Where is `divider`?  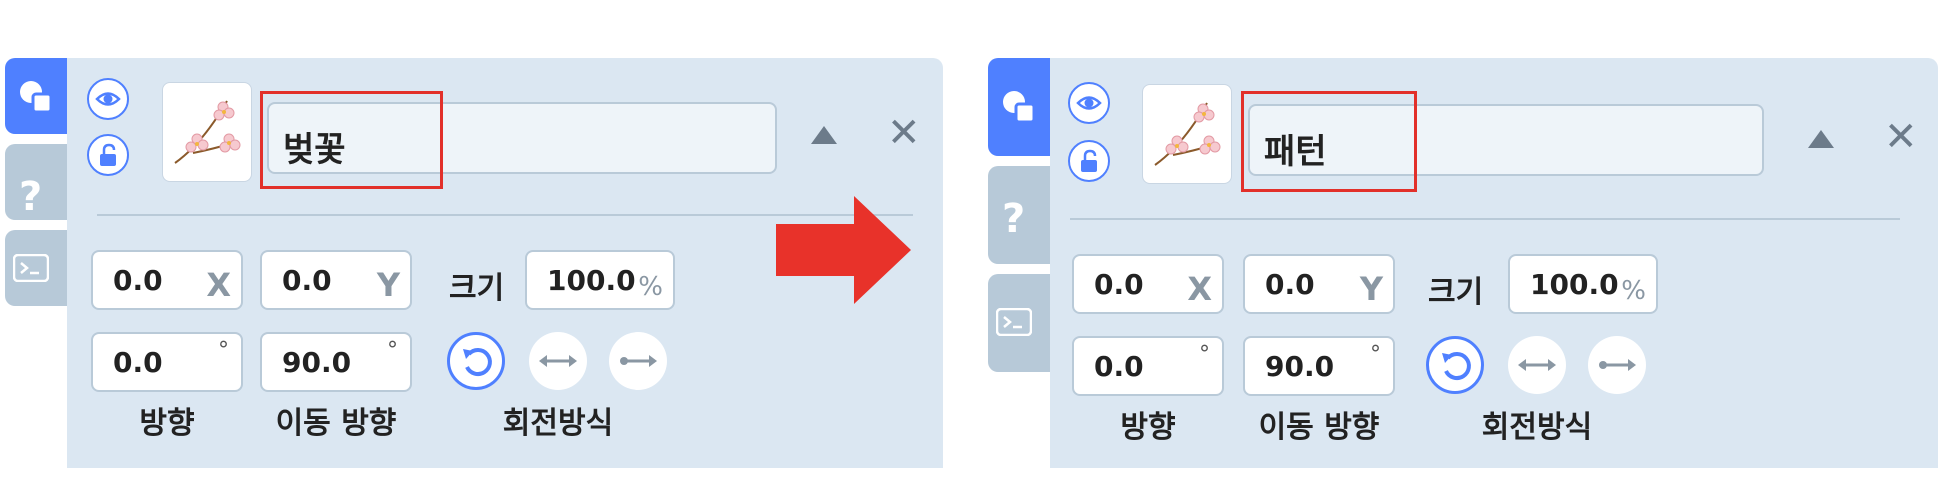
divider is located at coordinates (1485, 219).